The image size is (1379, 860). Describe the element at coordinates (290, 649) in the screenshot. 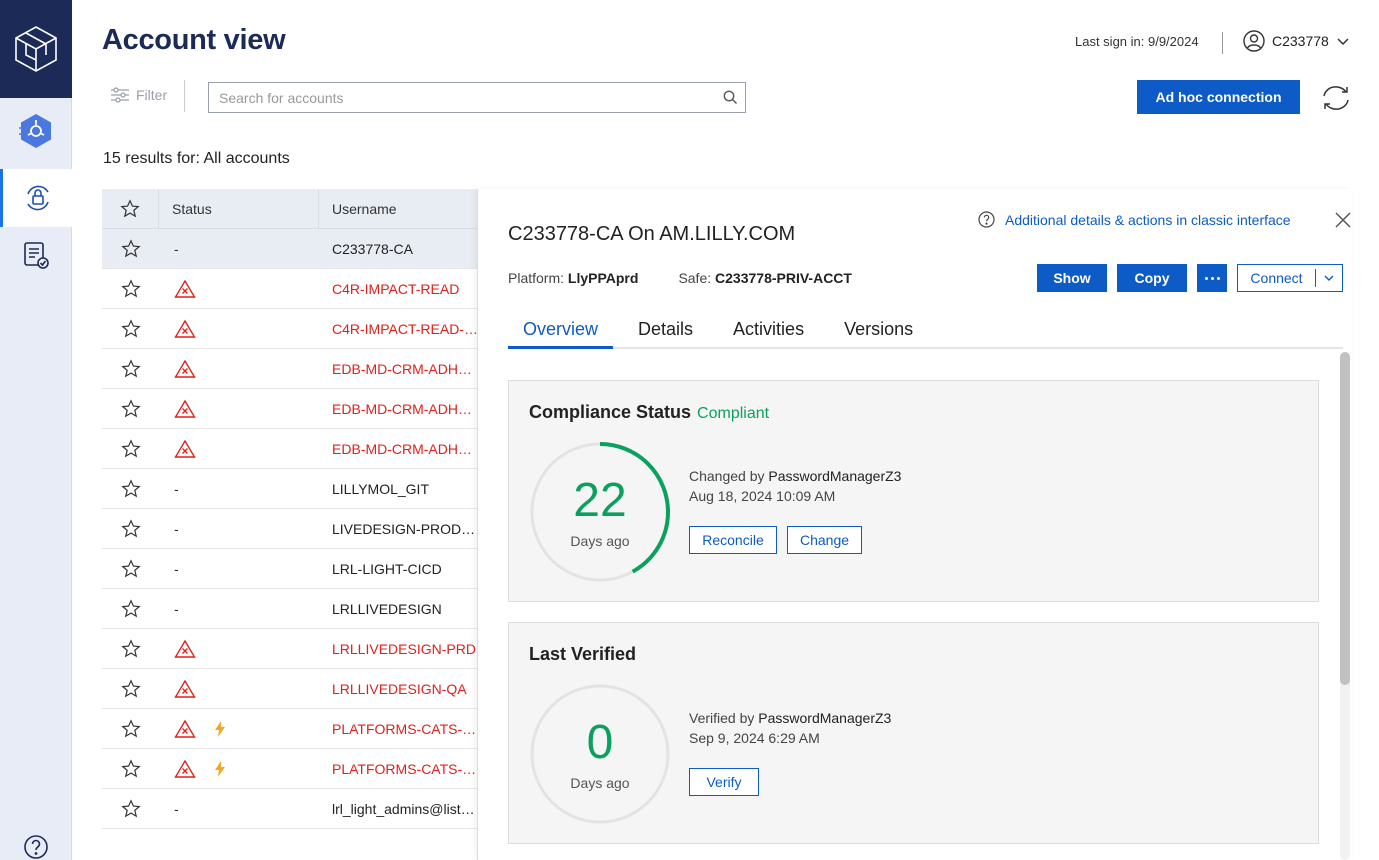

I see `table-row: LRLLIVEDESIGN-PRD` at that location.